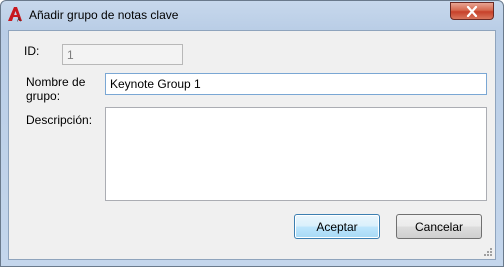 This screenshot has height=267, width=504. I want to click on close-button, so click(472, 11).